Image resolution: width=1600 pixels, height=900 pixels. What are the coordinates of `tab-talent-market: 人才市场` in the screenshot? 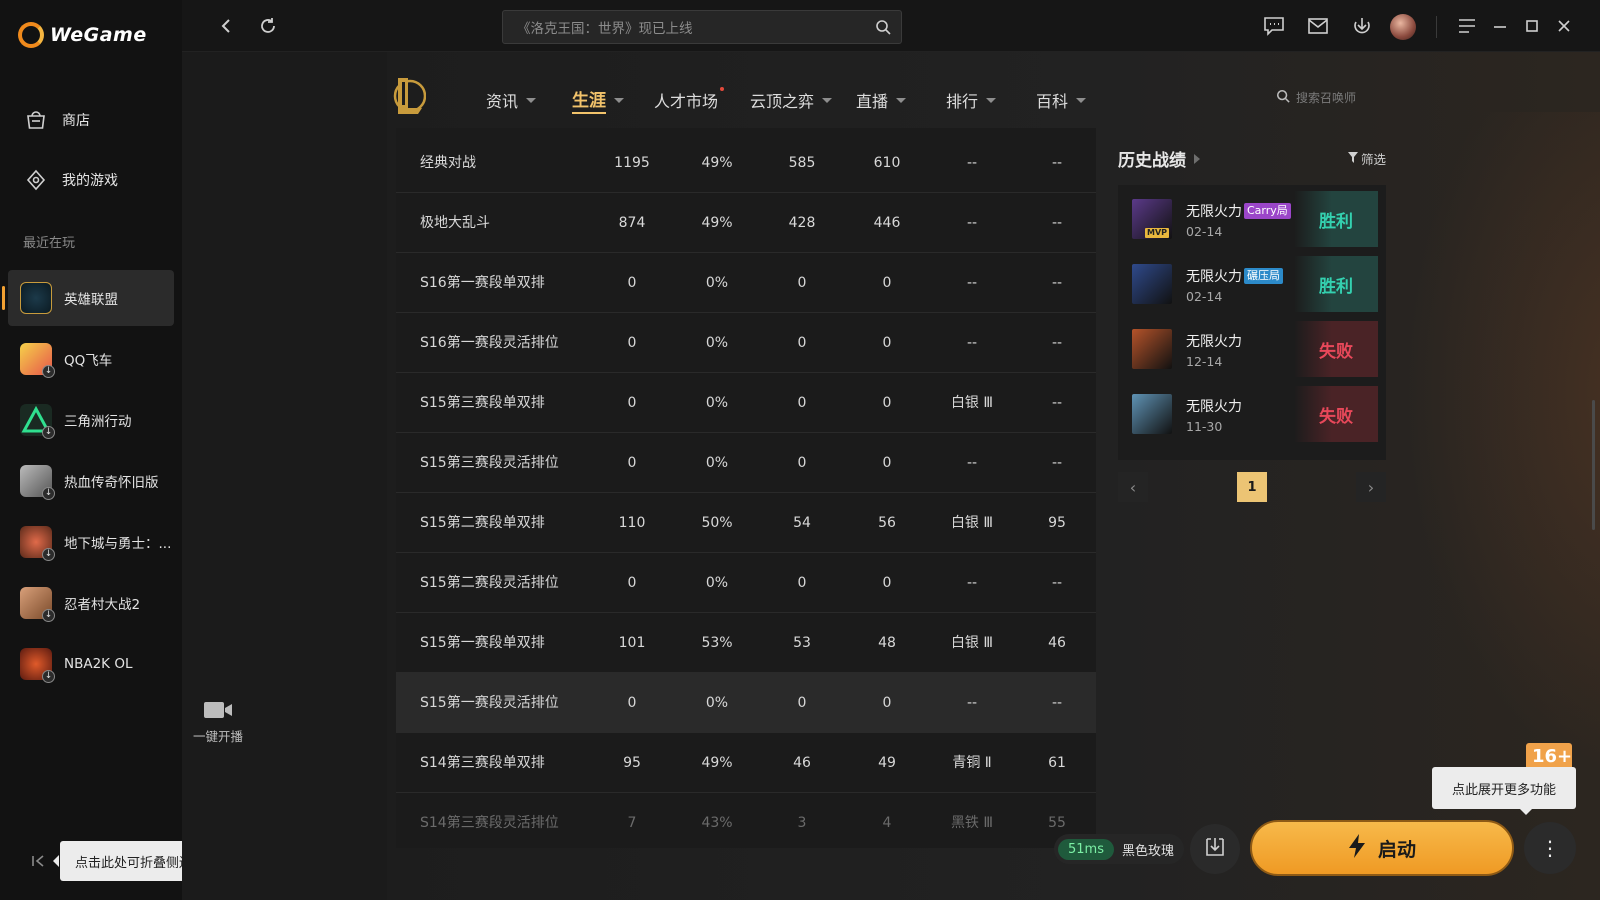 It's located at (689, 99).